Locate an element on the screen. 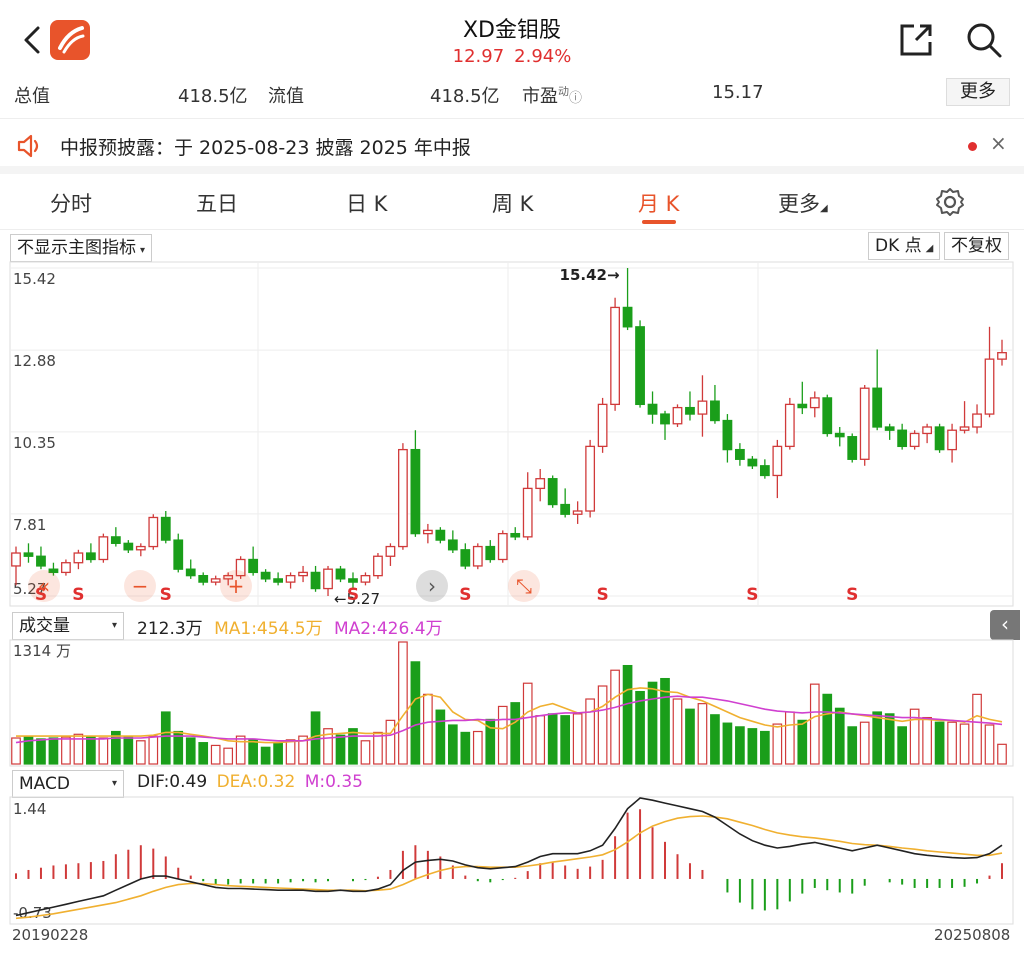 This screenshot has height=953, width=1024. volume-chart: 1314 万 is located at coordinates (511, 703).